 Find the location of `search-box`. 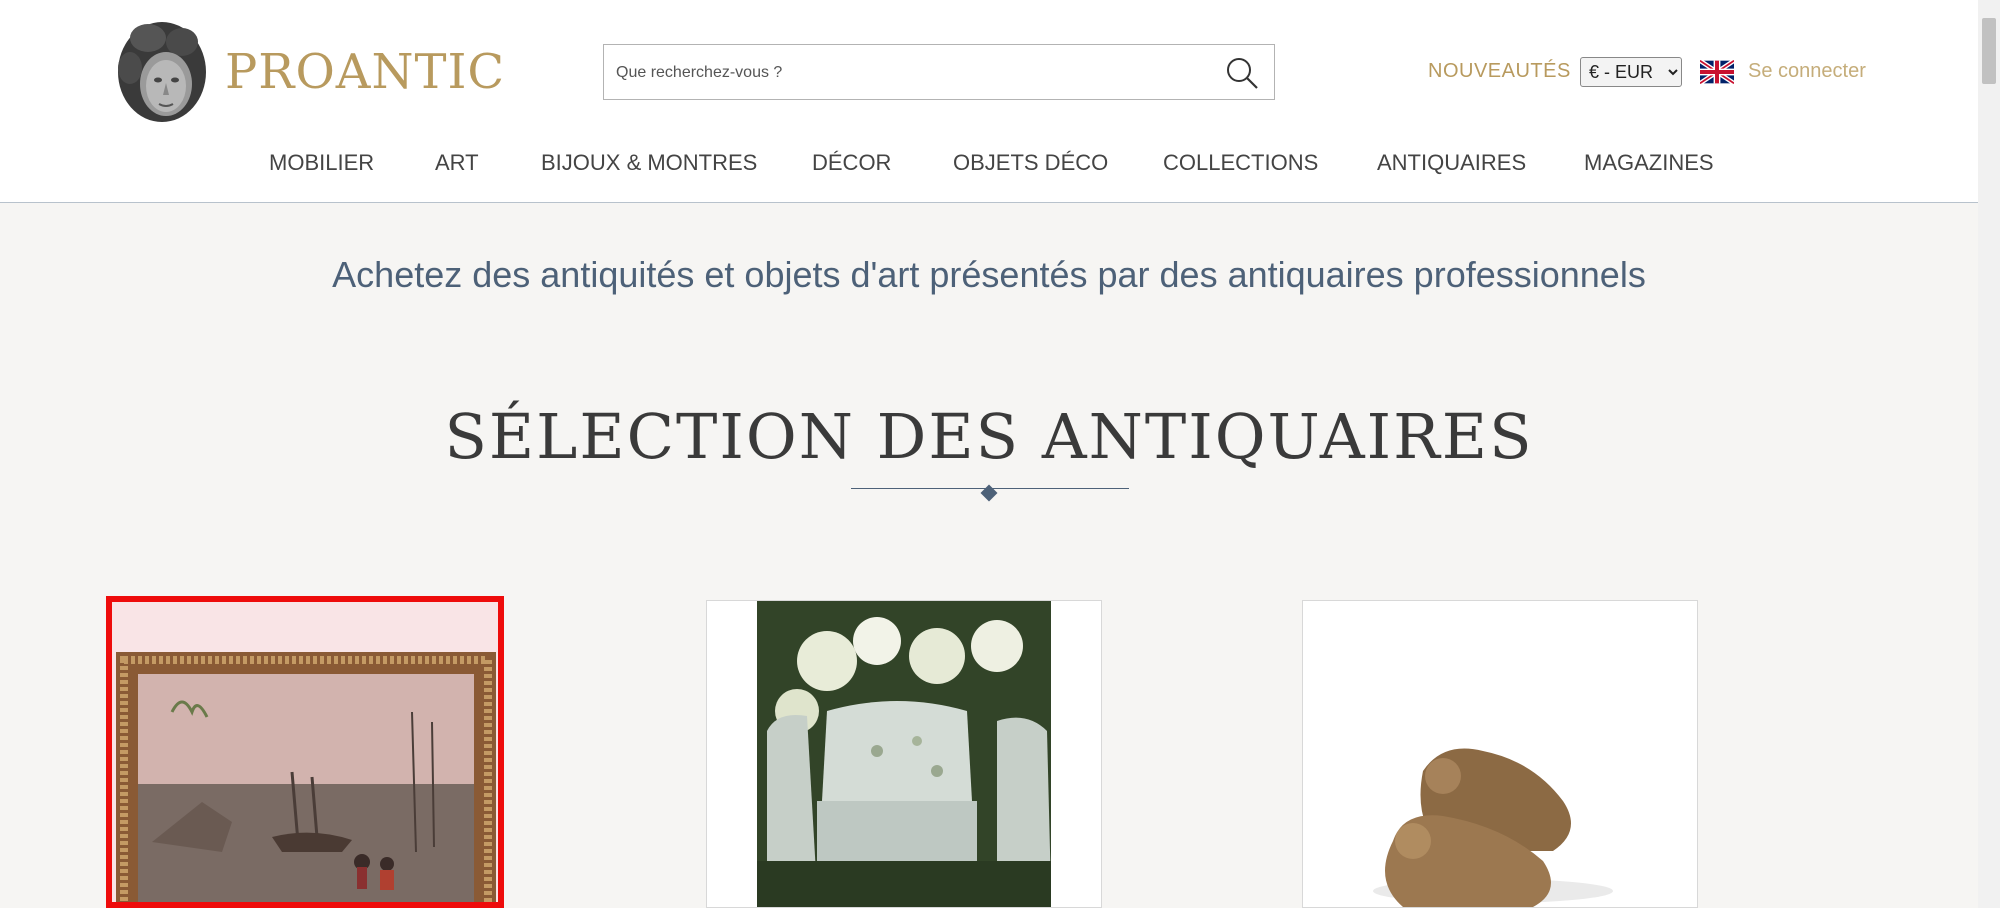

search-box is located at coordinates (939, 72).